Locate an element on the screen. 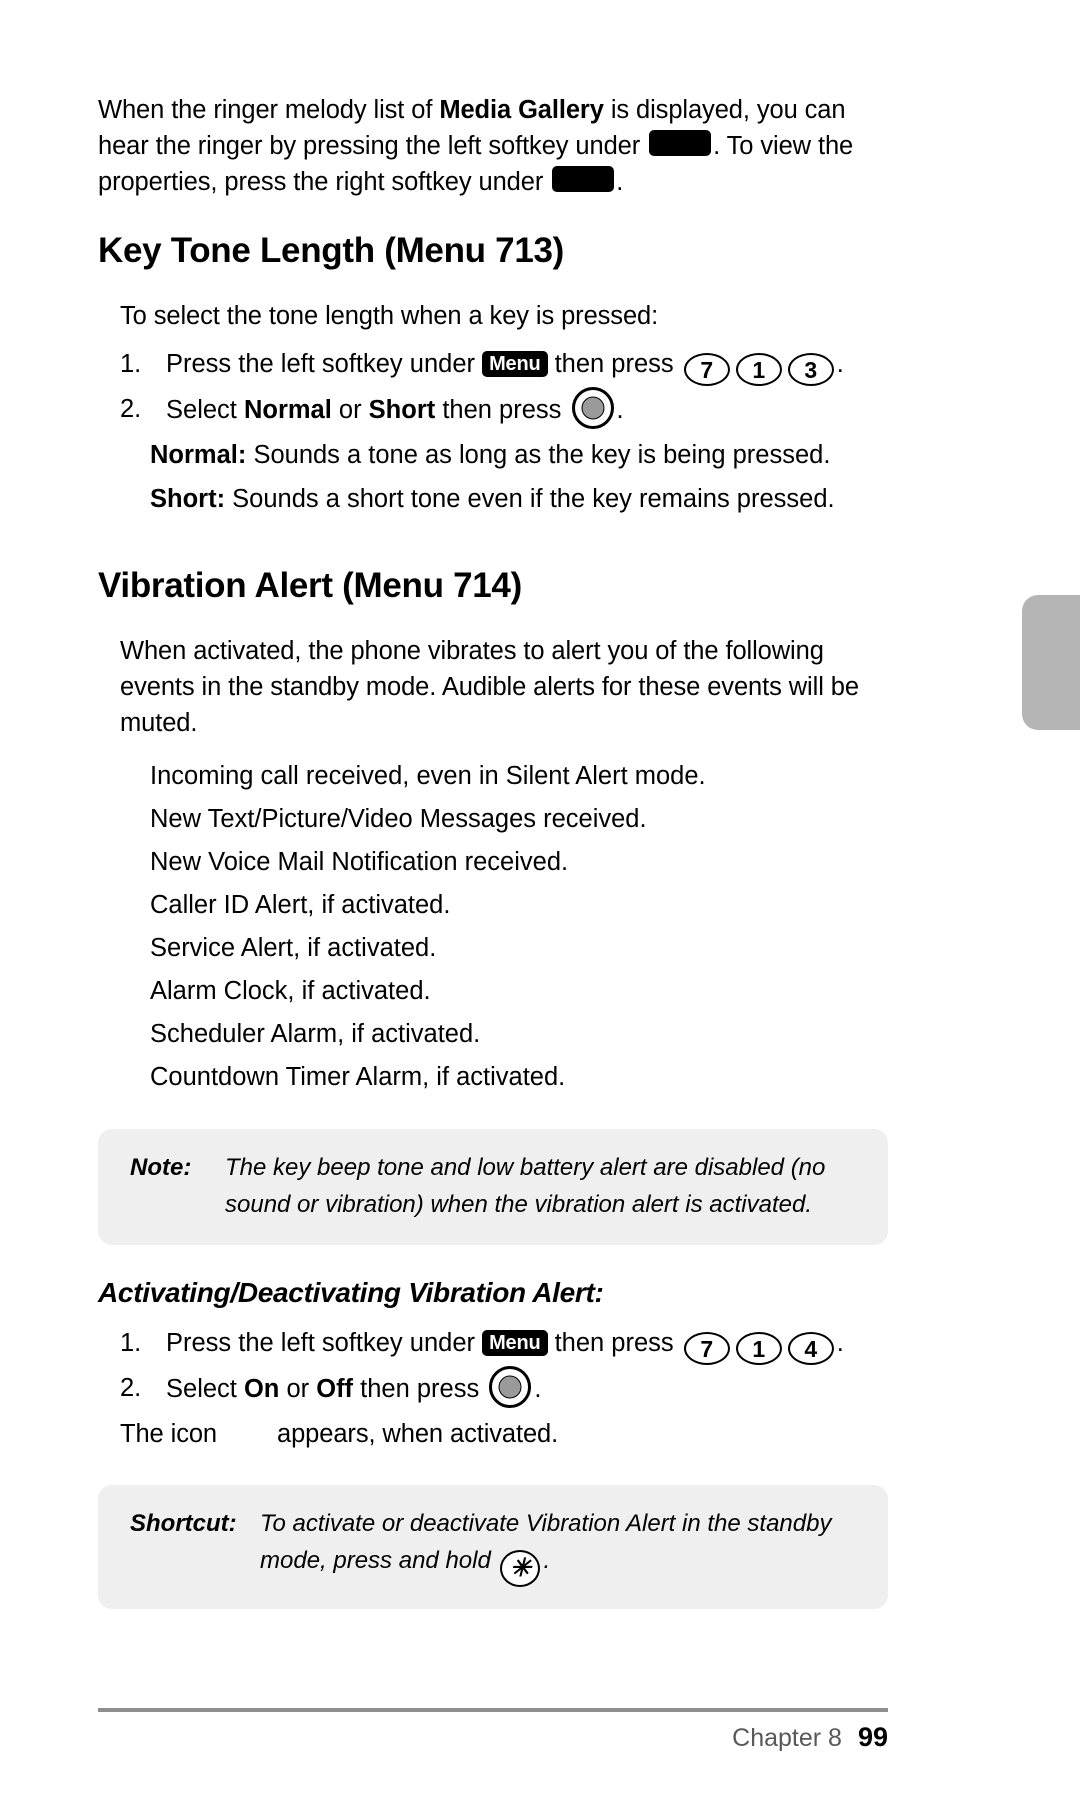  definition-term: Short: is located at coordinates (188, 499).